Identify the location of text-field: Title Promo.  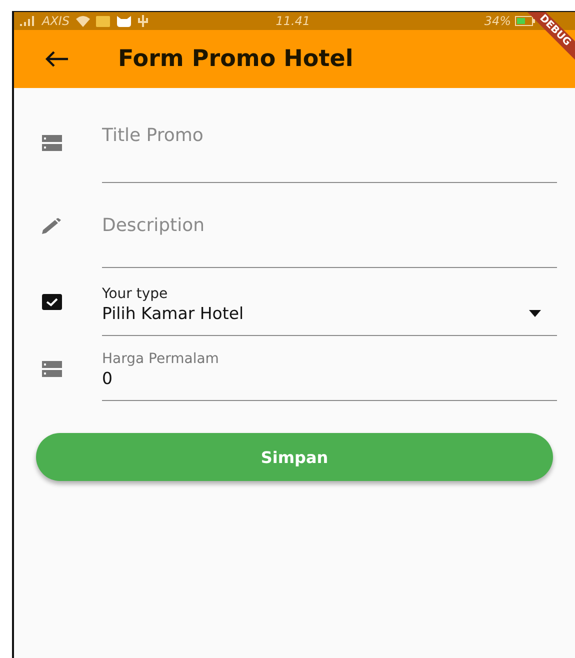
(329, 142).